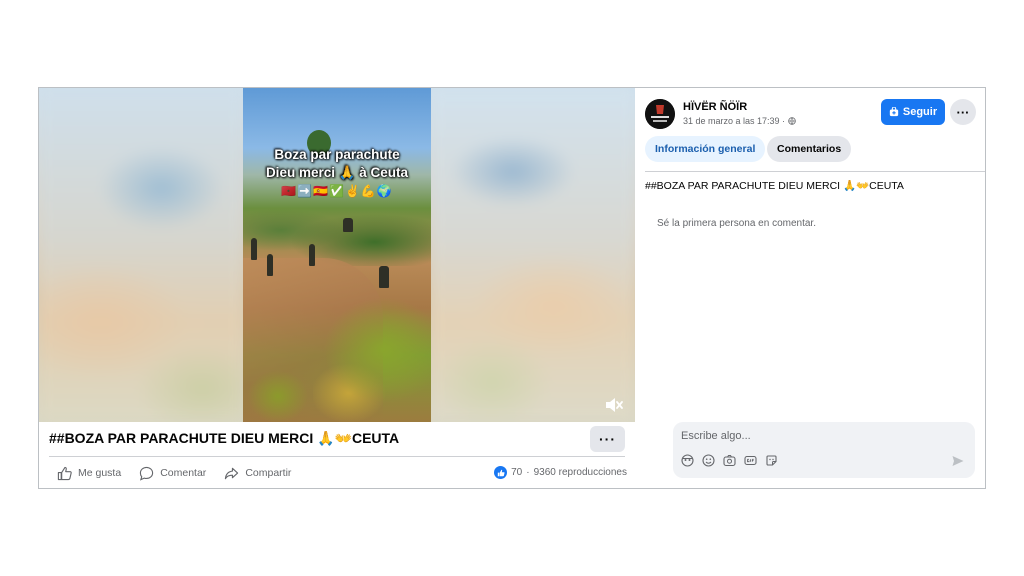  Describe the element at coordinates (774, 186) in the screenshot. I see `post-description: ##BOZA PAR PARACHUTE DIEU MERCI 🙏👐CEUTA` at that location.